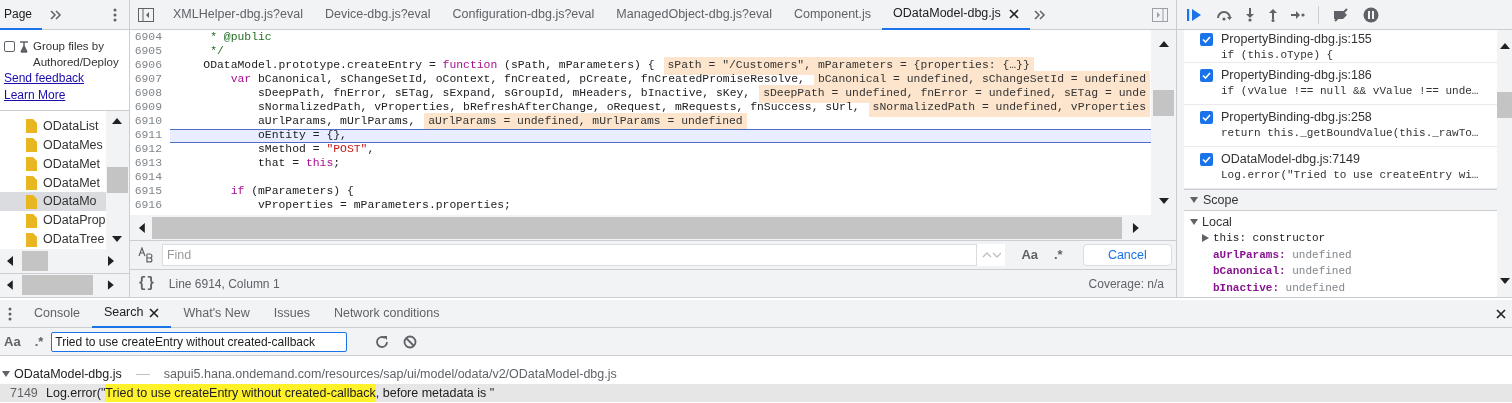 Image resolution: width=1512 pixels, height=403 pixels. Describe the element at coordinates (148, 94) in the screenshot. I see `line-number: 6908` at that location.